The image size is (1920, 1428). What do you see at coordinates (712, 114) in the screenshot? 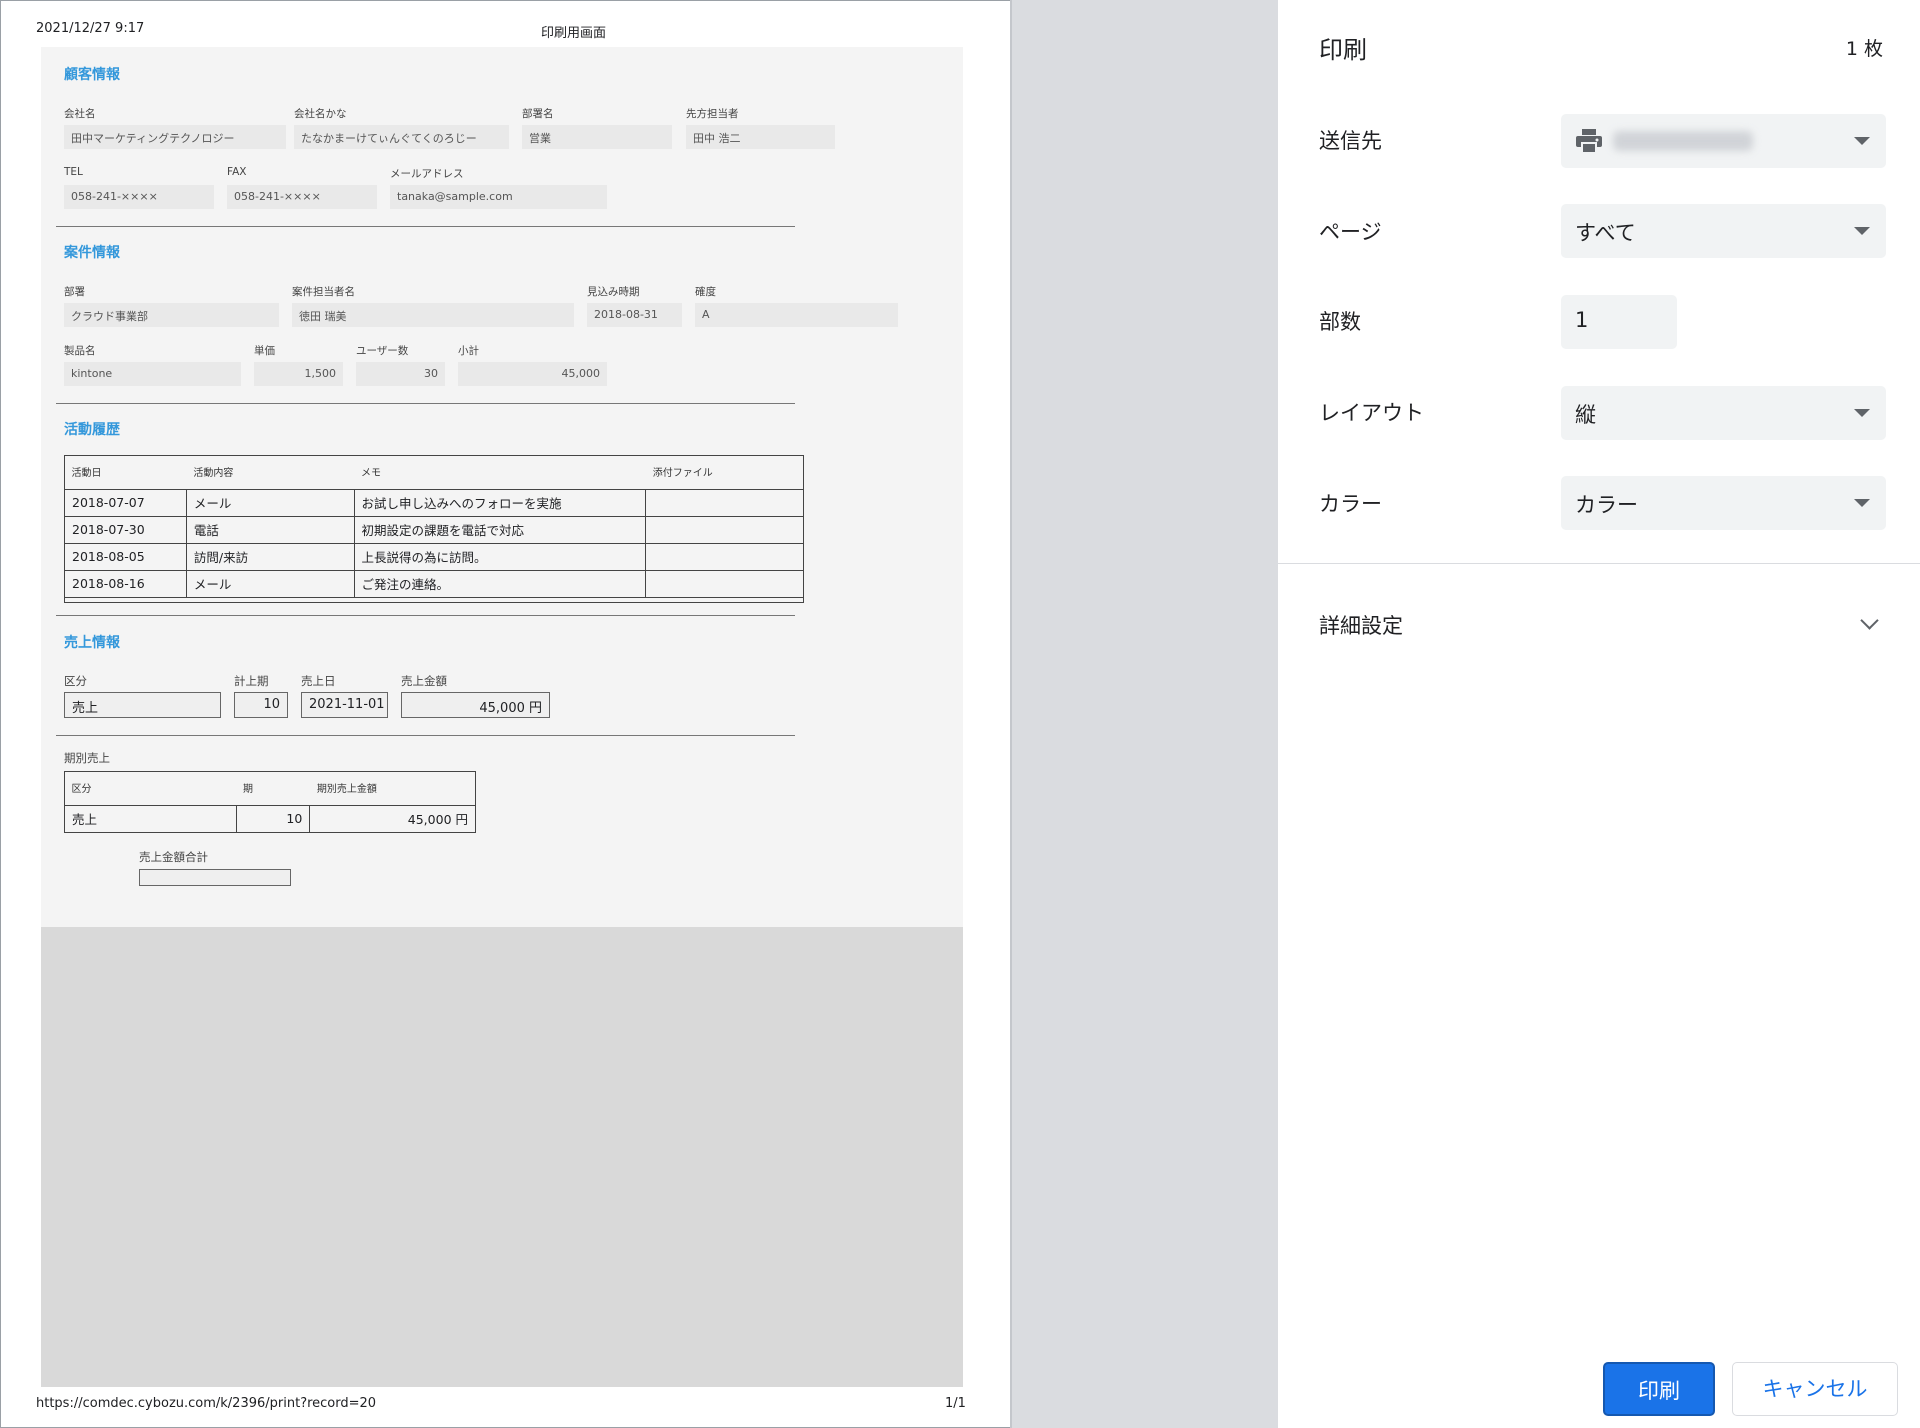
I see `contact-label: 先方担当者` at bounding box center [712, 114].